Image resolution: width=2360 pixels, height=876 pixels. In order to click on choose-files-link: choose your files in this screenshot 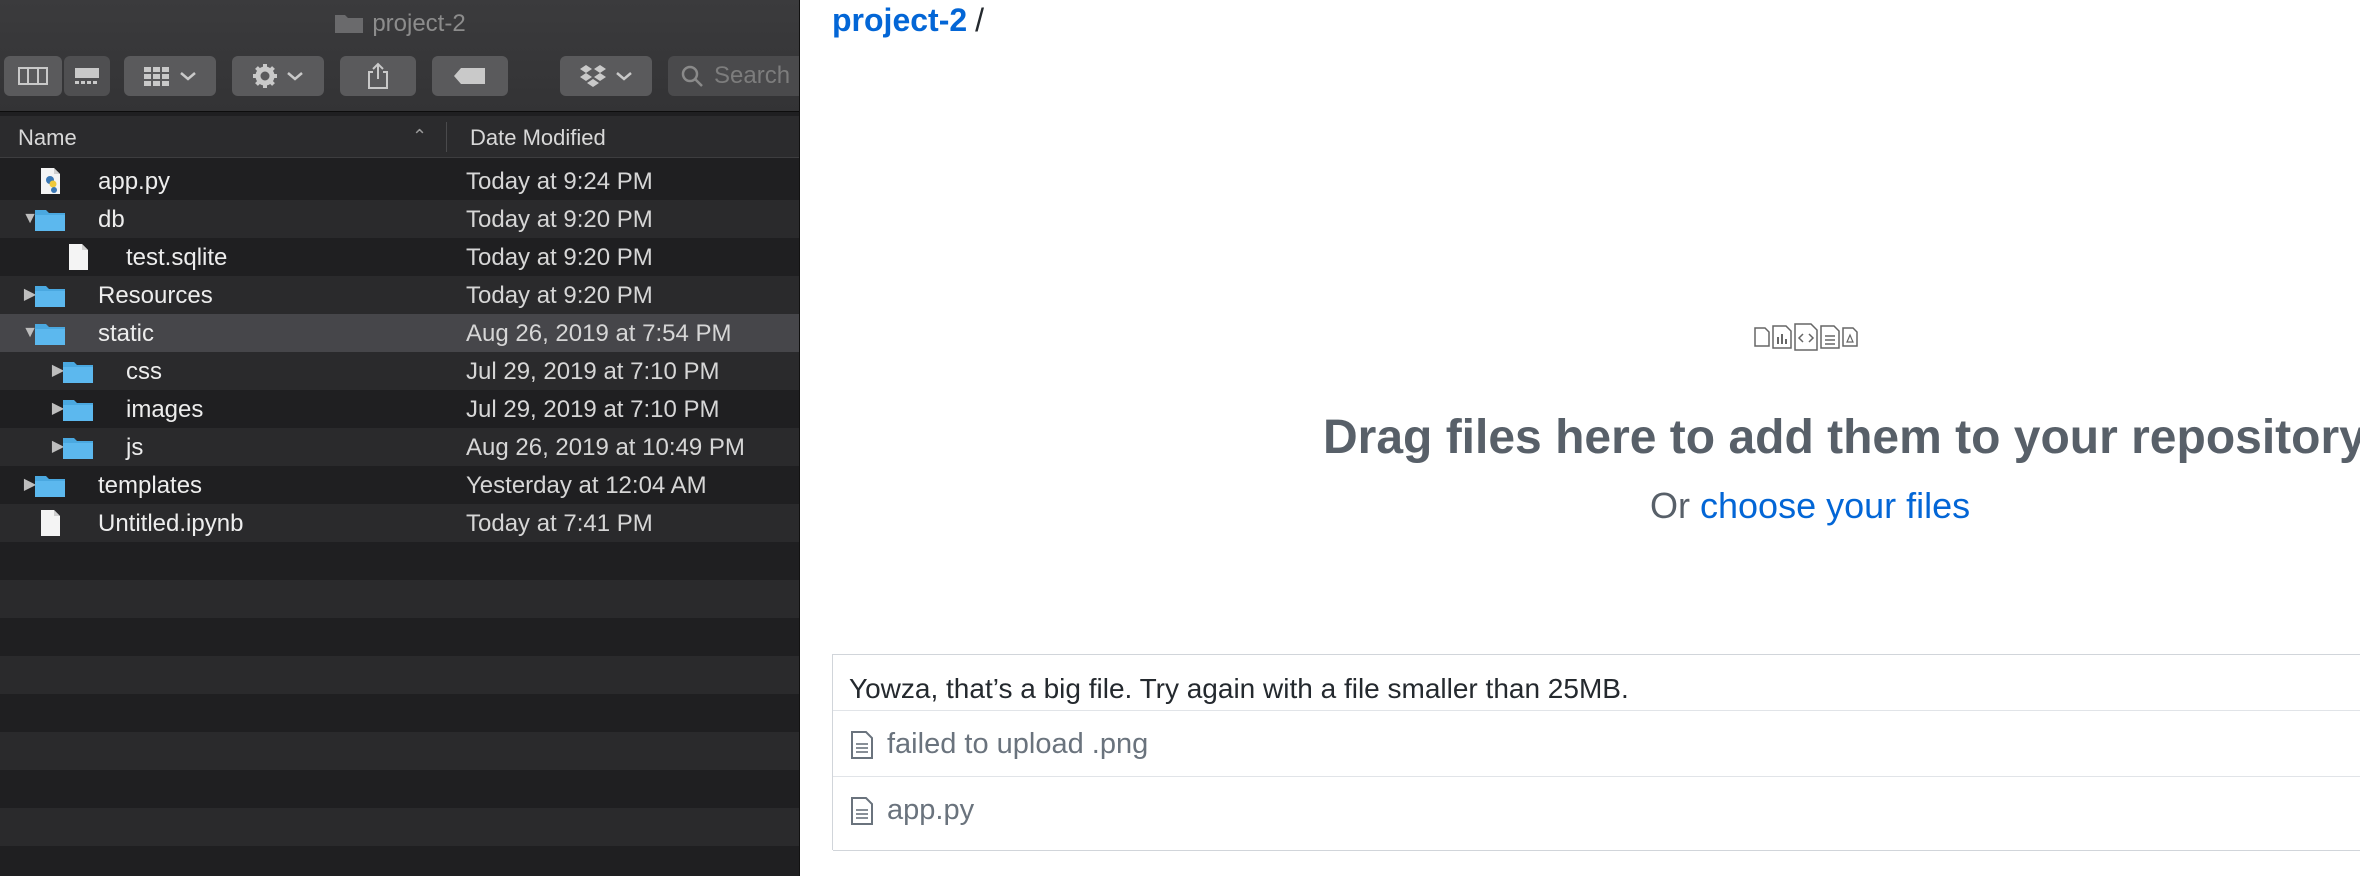, I will do `click(1835, 505)`.